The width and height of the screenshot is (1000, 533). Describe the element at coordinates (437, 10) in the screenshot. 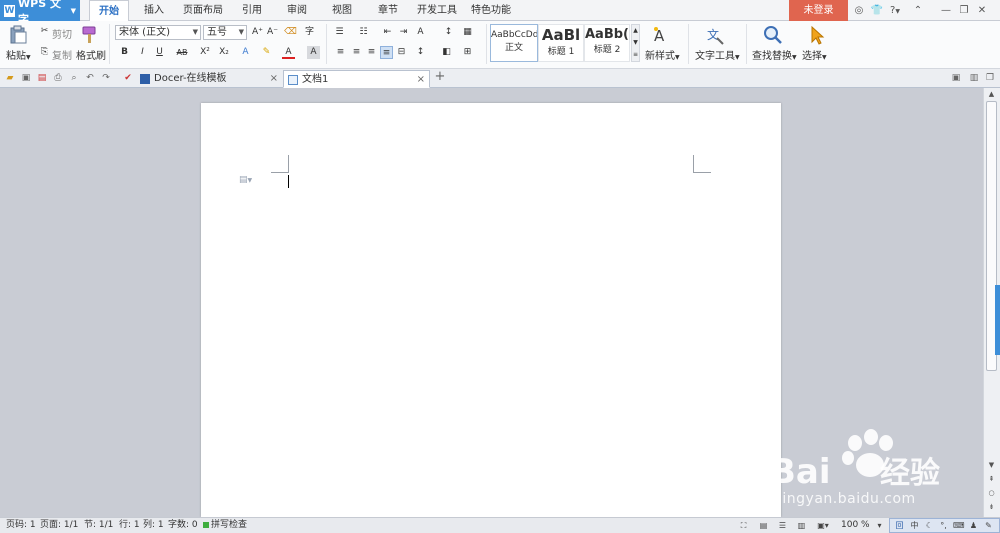

I see `tab-developer: 开发工具` at that location.